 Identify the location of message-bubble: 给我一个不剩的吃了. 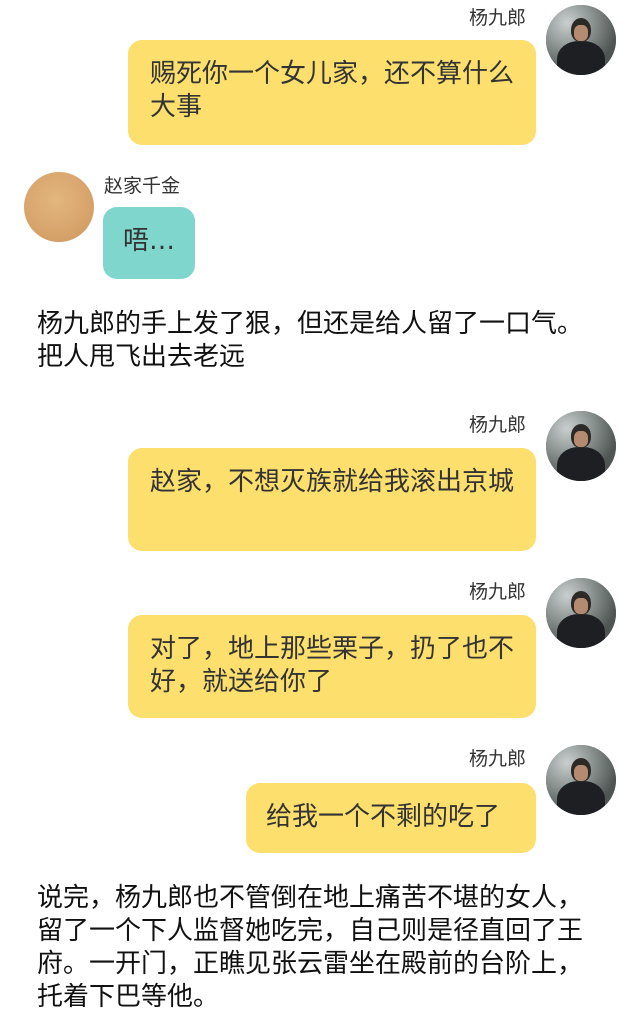
(391, 818).